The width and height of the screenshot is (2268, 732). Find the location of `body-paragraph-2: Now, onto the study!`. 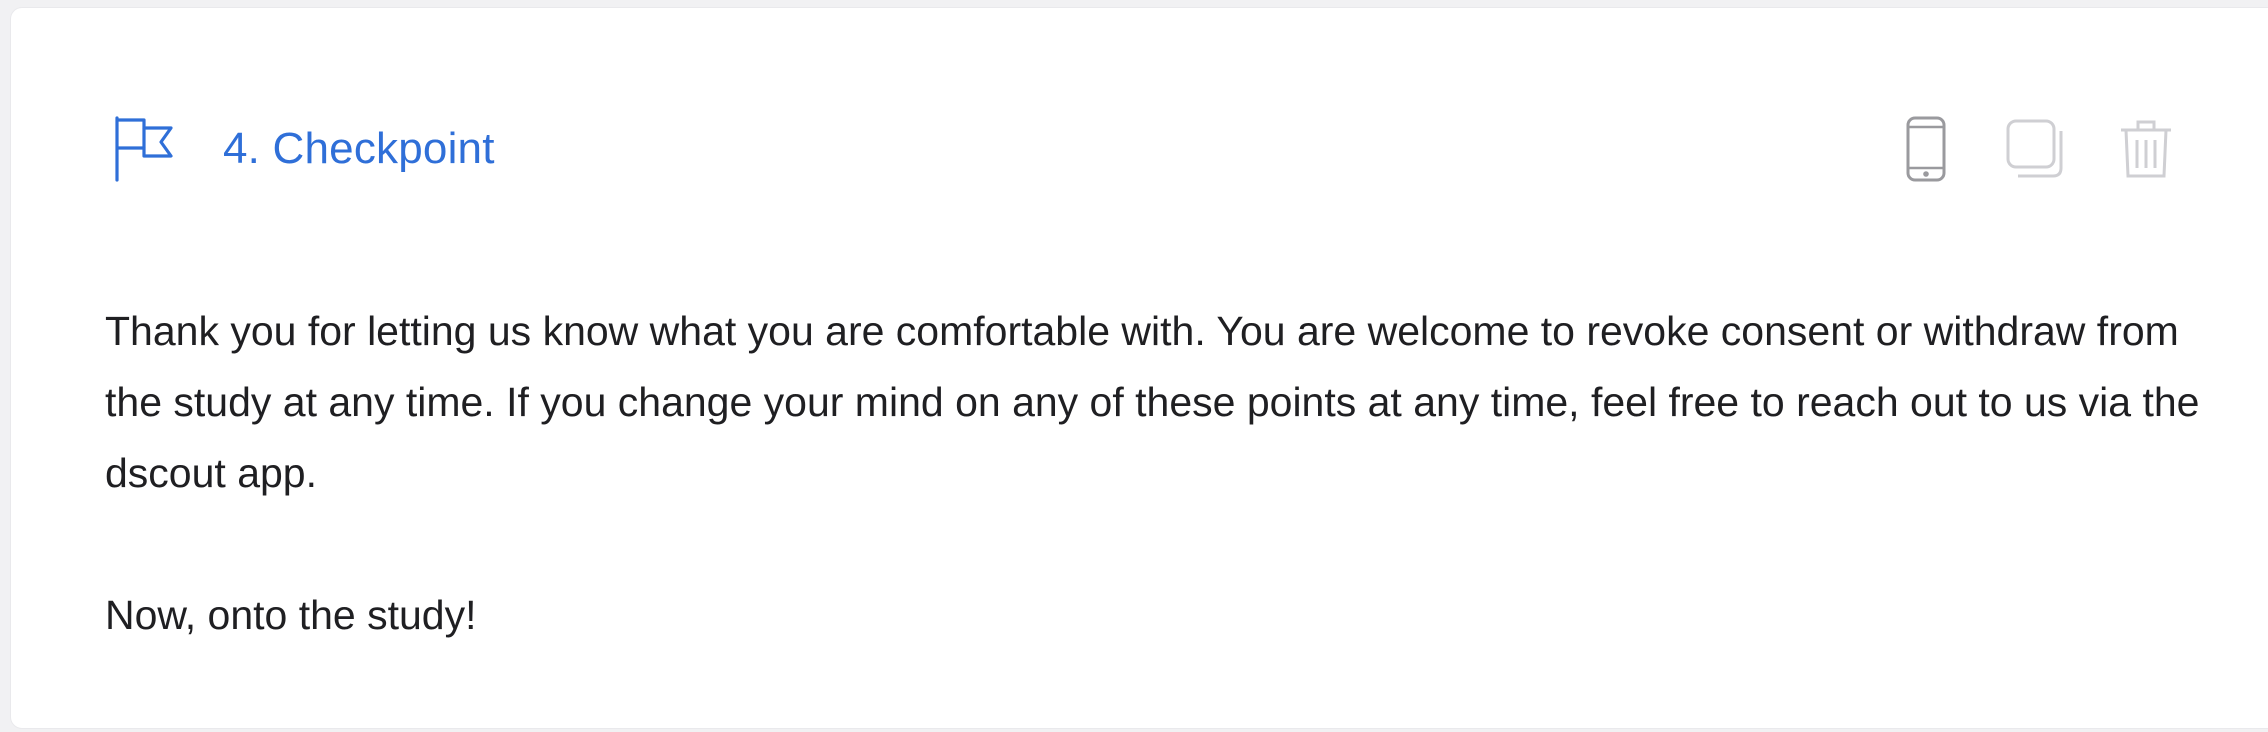

body-paragraph-2: Now, onto the study! is located at coordinates (291, 615).